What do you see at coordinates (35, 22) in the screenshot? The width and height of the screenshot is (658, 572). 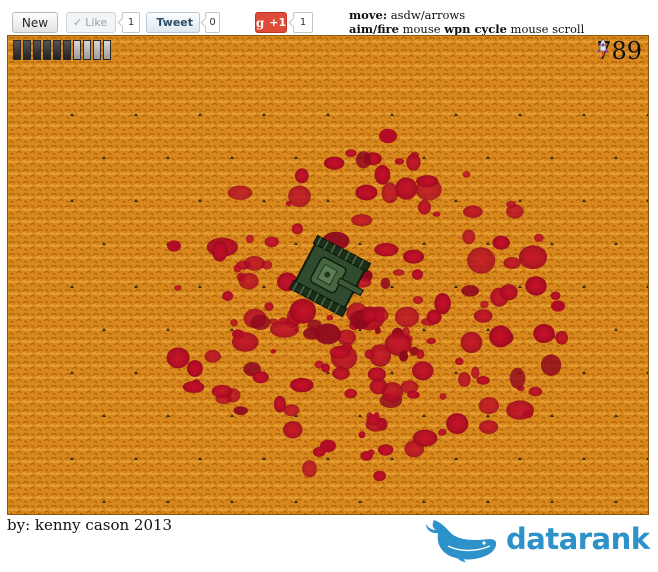 I see `new-game-button: New` at bounding box center [35, 22].